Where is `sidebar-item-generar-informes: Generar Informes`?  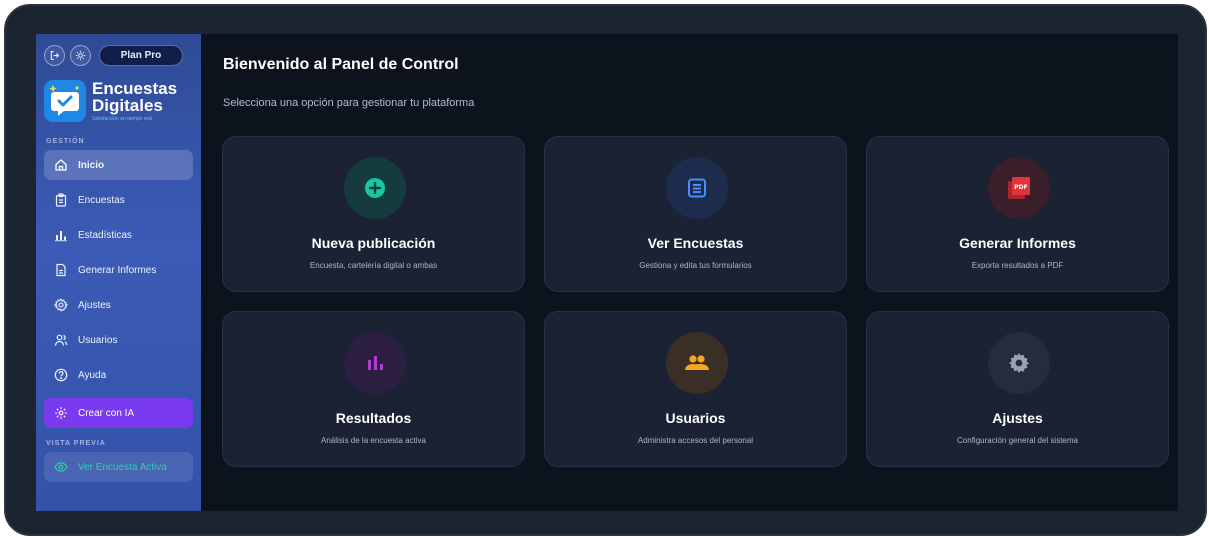 sidebar-item-generar-informes: Generar Informes is located at coordinates (118, 270).